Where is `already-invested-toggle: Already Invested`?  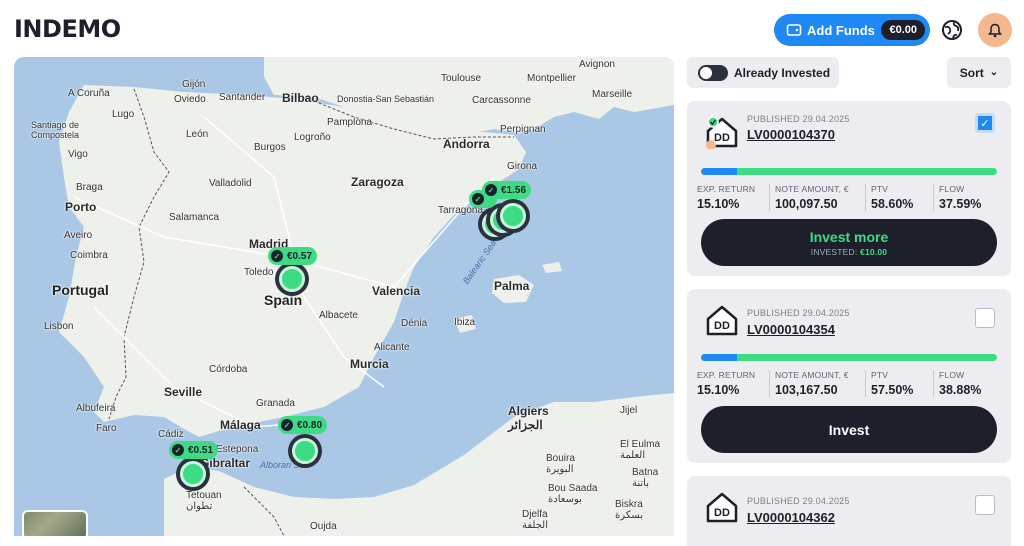 already-invested-toggle: Already Invested is located at coordinates (763, 72).